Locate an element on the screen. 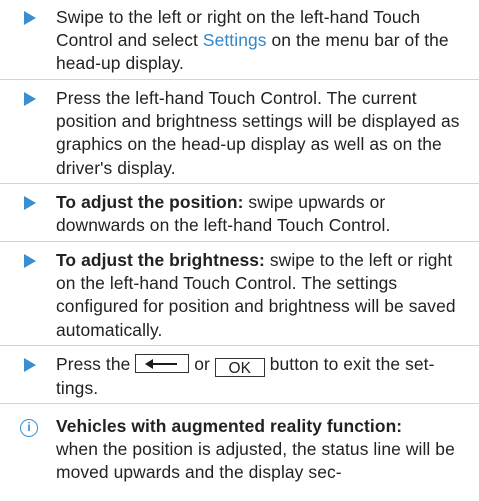  ok-button: OK is located at coordinates (239, 367).